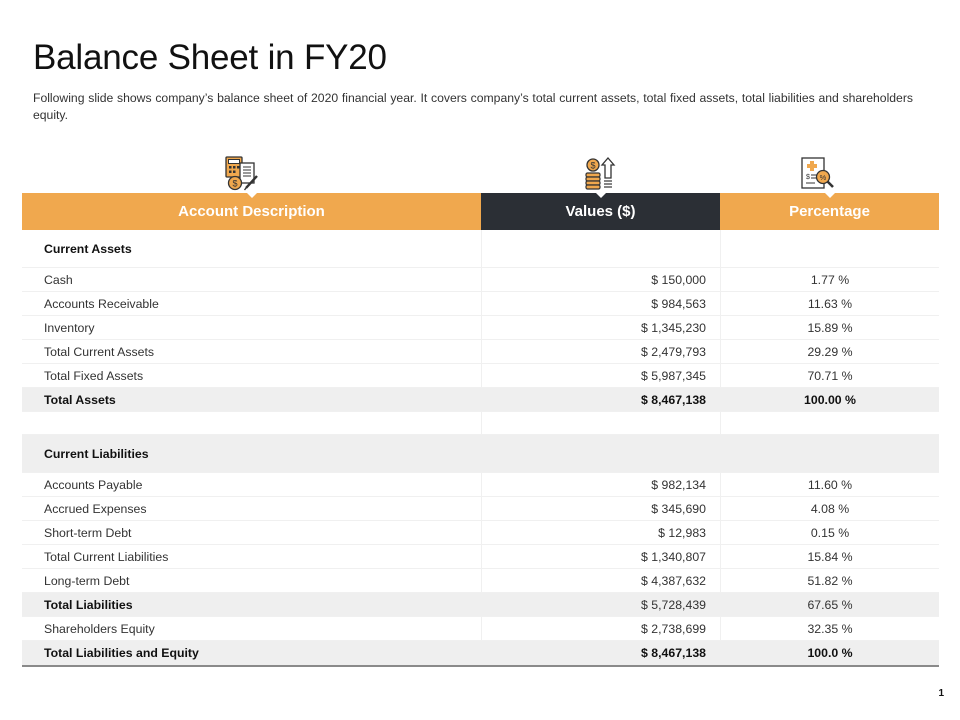  What do you see at coordinates (210, 57) in the screenshot?
I see `page-title: Balance Sheet in FY20` at bounding box center [210, 57].